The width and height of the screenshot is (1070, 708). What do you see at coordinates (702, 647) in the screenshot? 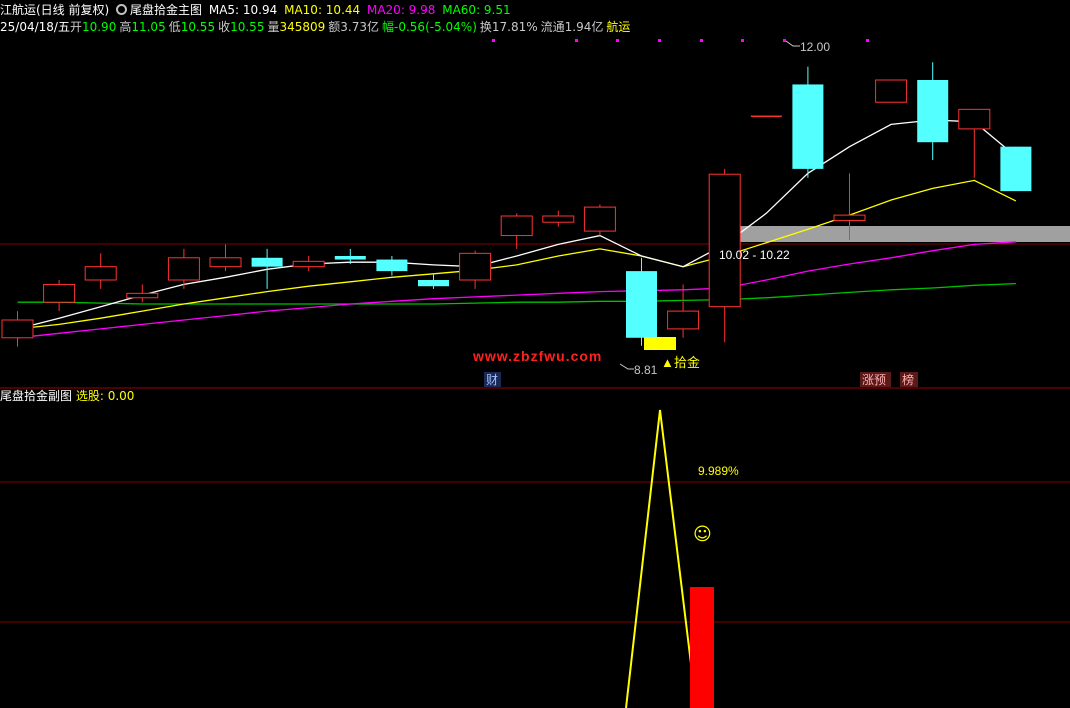
I see `sub-volume-bar` at bounding box center [702, 647].